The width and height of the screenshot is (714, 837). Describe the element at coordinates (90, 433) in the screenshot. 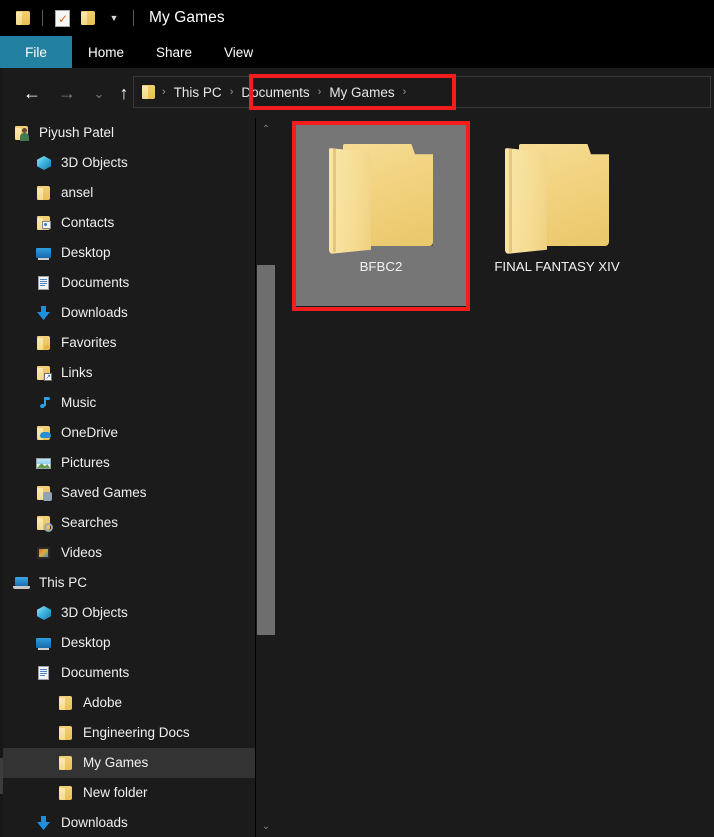

I see `sidebar-item-label: OneDrive` at that location.